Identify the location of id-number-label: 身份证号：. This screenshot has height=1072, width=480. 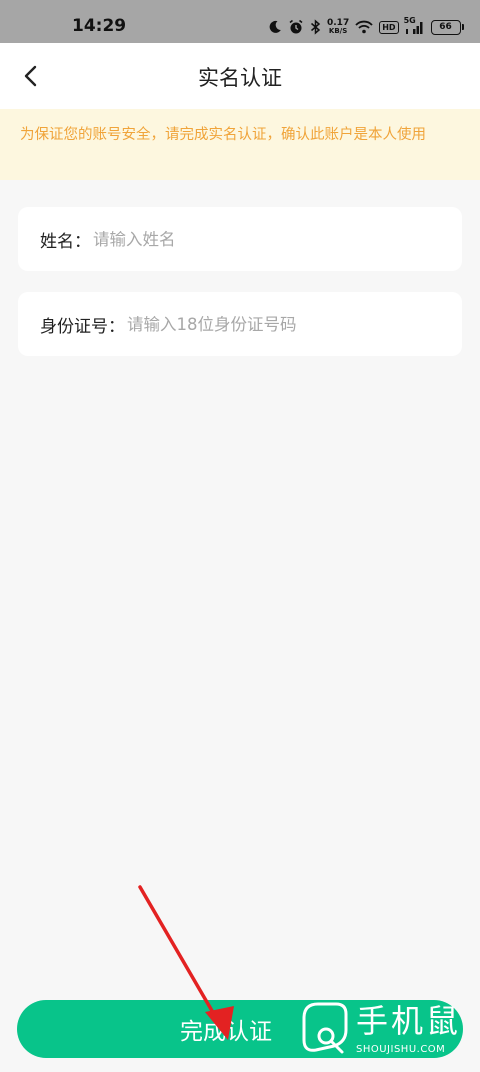
(82, 326).